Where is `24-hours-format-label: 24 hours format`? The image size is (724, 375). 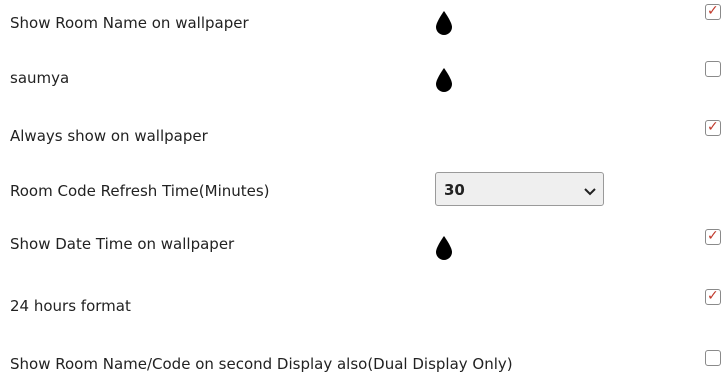 24-hours-format-label: 24 hours format is located at coordinates (70, 306).